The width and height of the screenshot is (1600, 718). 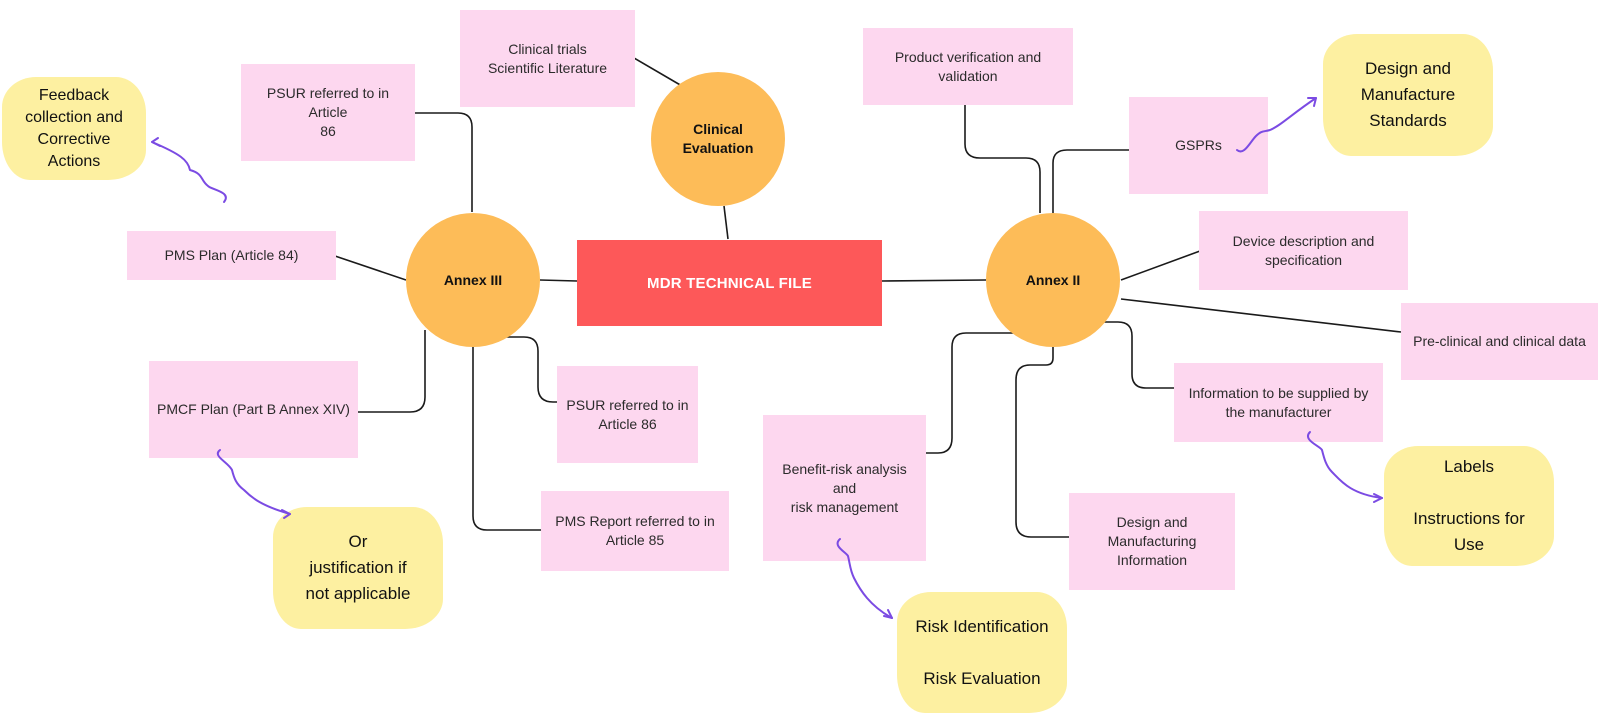 What do you see at coordinates (1345, 467) in the screenshot?
I see `arrow-icon-labels` at bounding box center [1345, 467].